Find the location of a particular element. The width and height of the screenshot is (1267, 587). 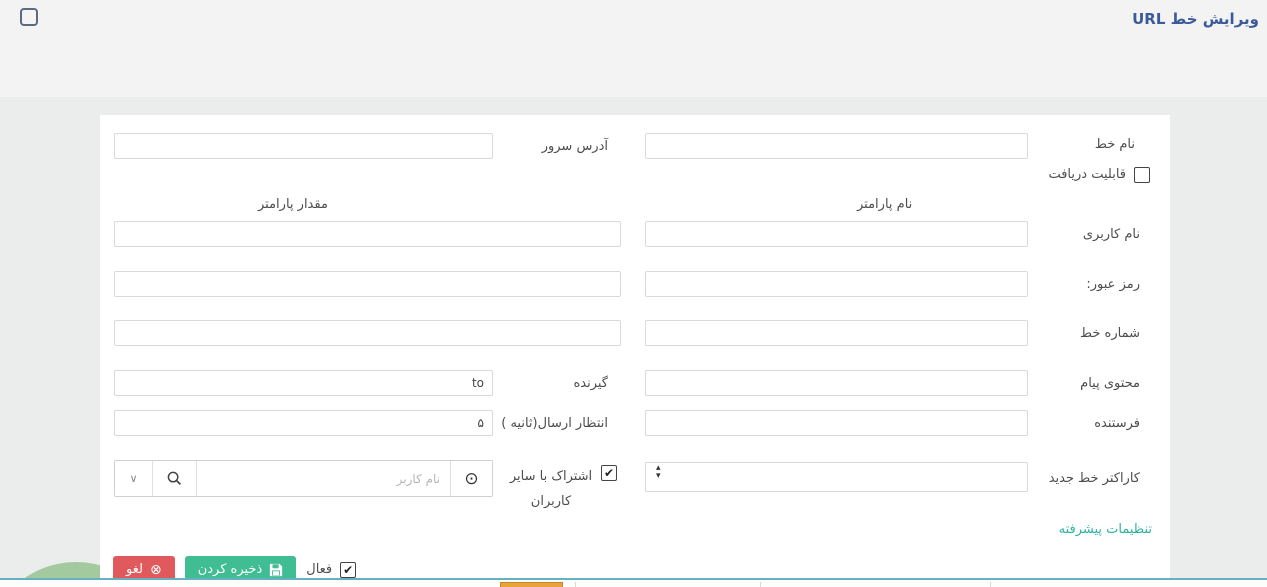

username-param-name-input is located at coordinates (836, 234).